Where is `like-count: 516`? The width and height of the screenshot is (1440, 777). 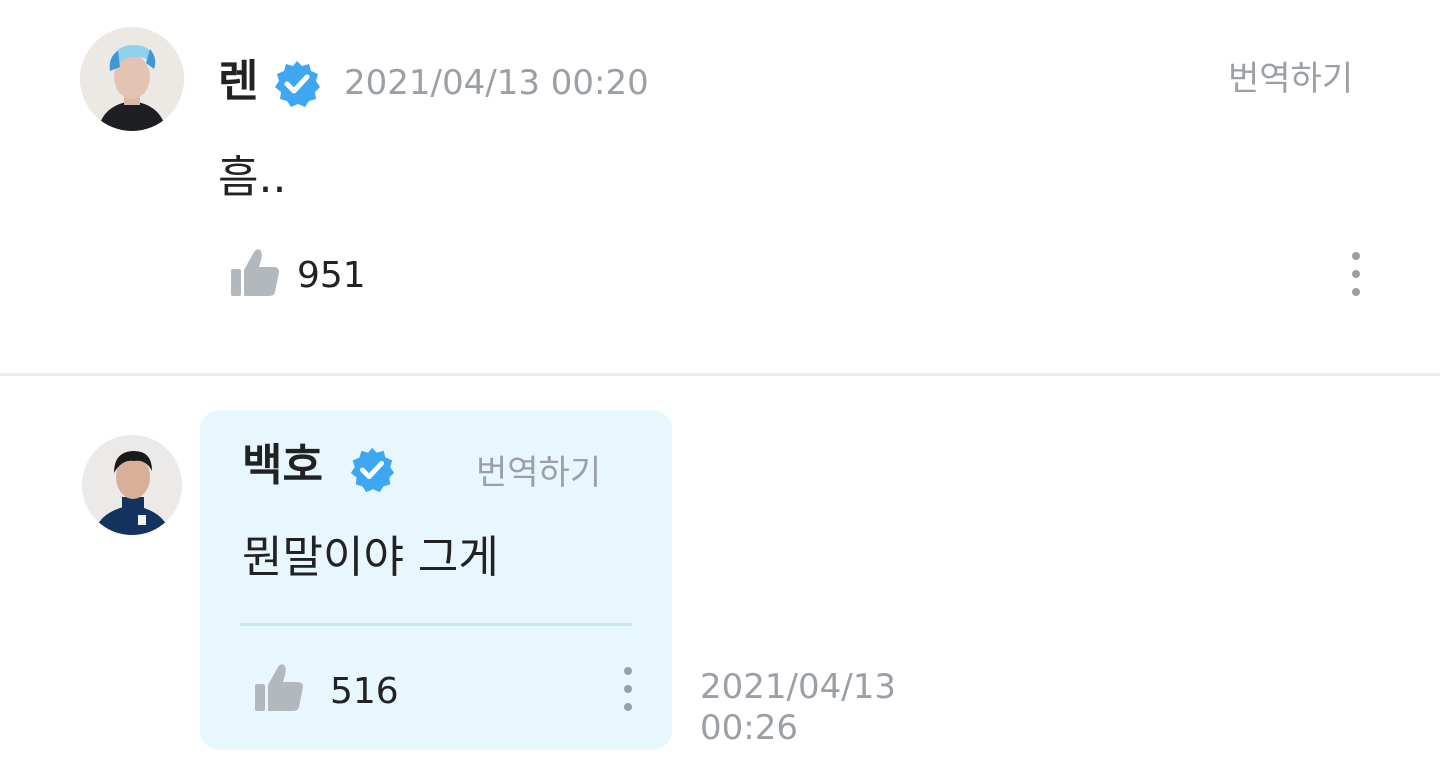 like-count: 516 is located at coordinates (364, 691).